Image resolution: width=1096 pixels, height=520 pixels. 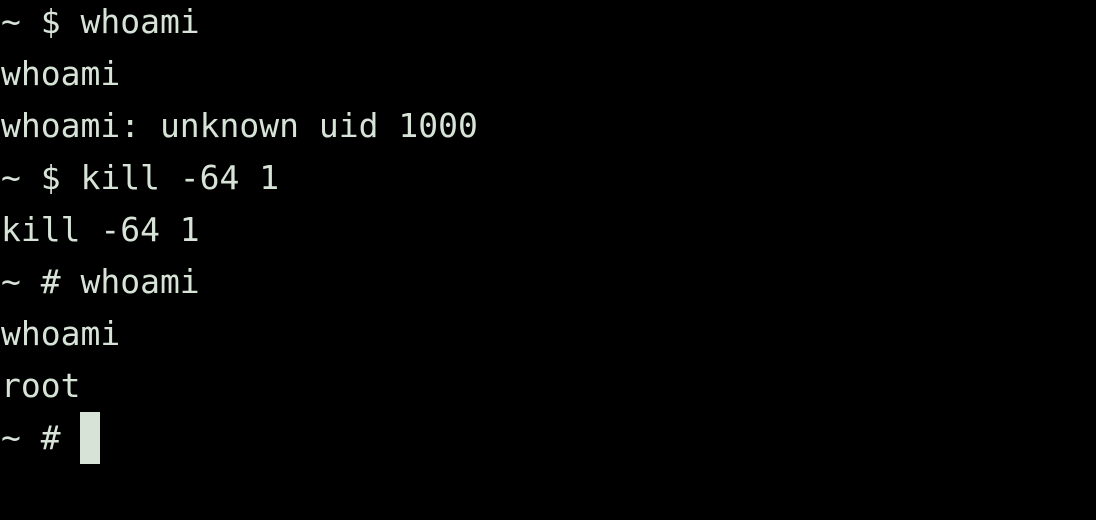 I want to click on terminal-line: kill -64 1, so click(x=100, y=229).